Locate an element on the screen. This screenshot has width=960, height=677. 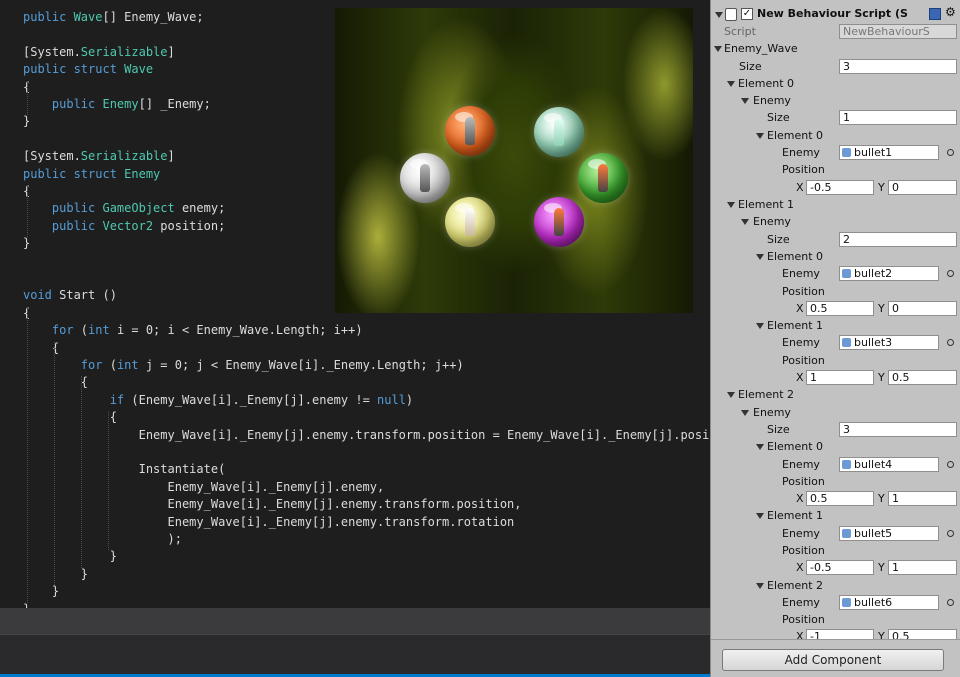
inspector-footer: Add Component is located at coordinates (835, 658).